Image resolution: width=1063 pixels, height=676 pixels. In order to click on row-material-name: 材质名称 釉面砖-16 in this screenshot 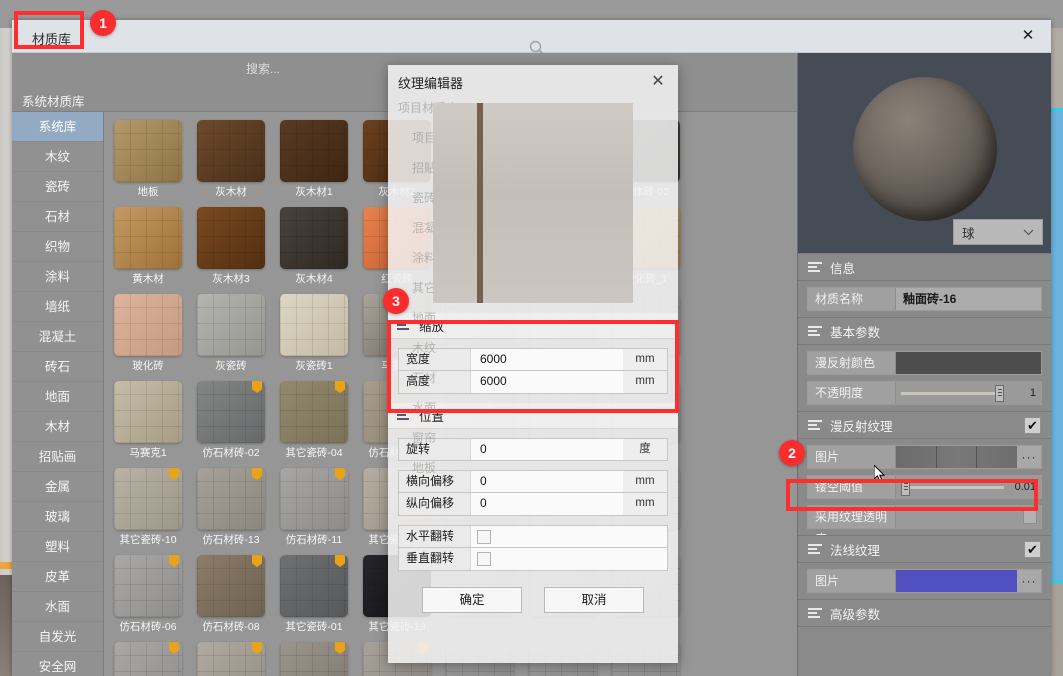, I will do `click(924, 299)`.